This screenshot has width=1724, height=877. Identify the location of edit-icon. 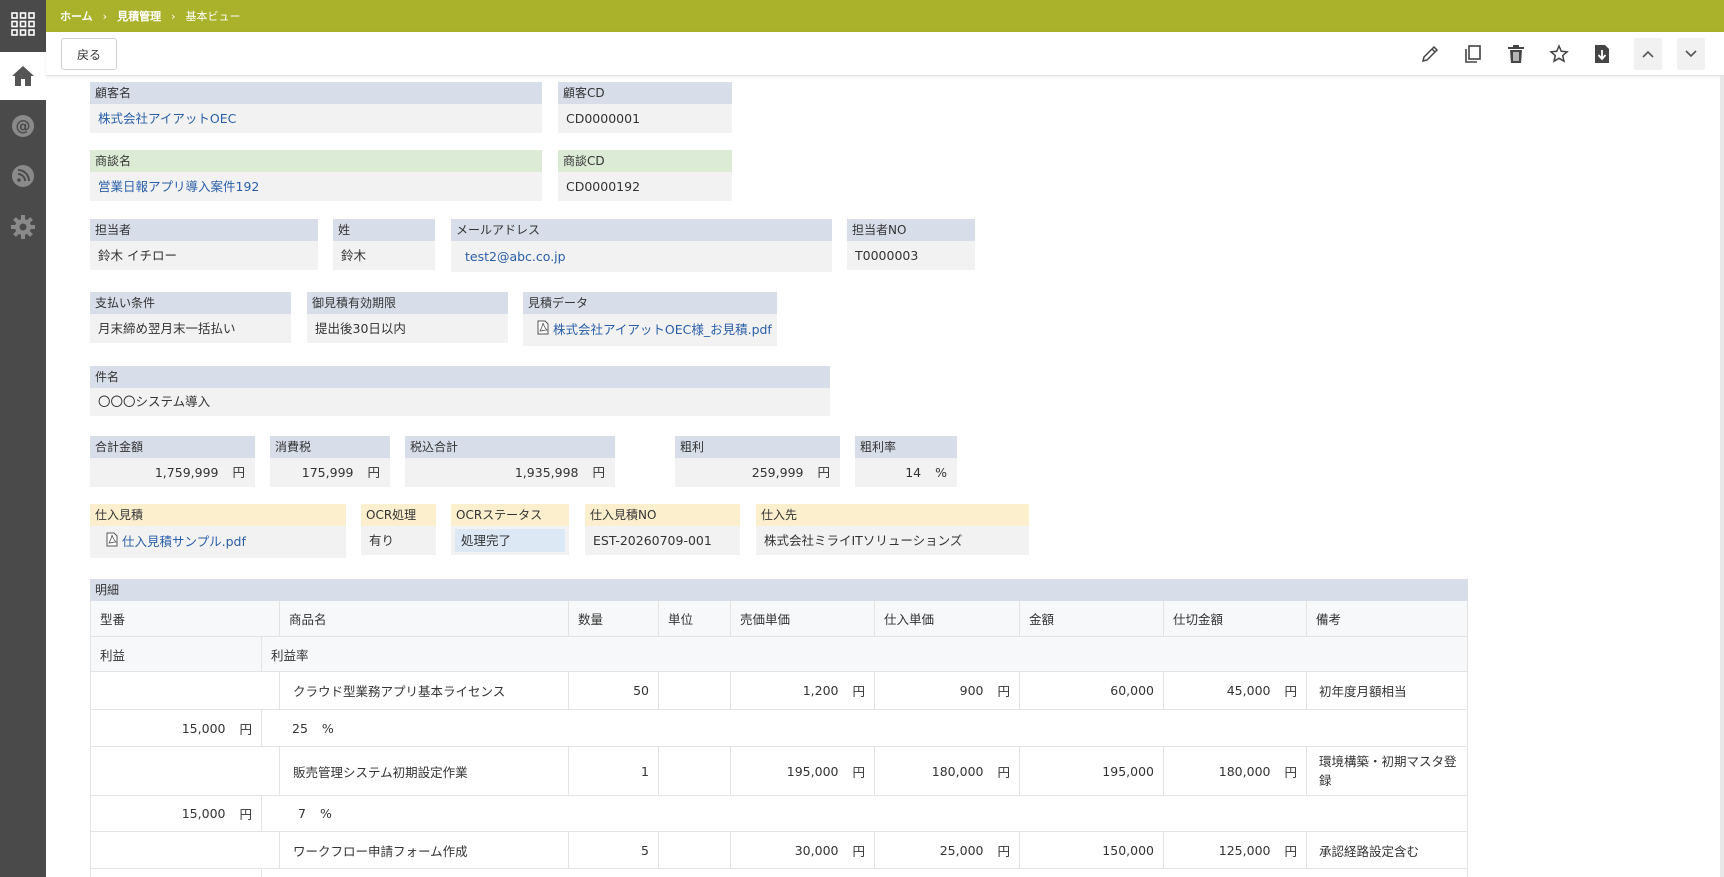
(1430, 54).